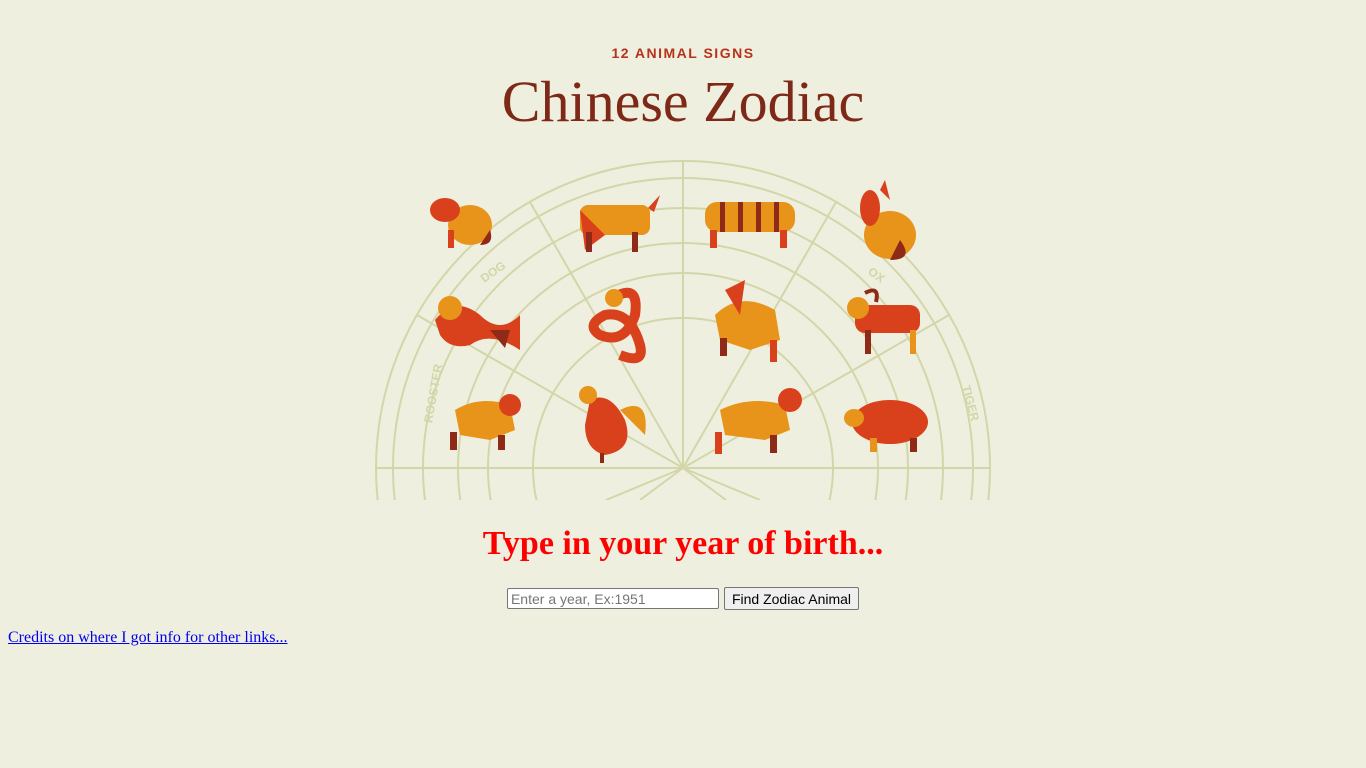 This screenshot has width=1366, height=768. What do you see at coordinates (485, 422) in the screenshot?
I see `monkey-icon` at bounding box center [485, 422].